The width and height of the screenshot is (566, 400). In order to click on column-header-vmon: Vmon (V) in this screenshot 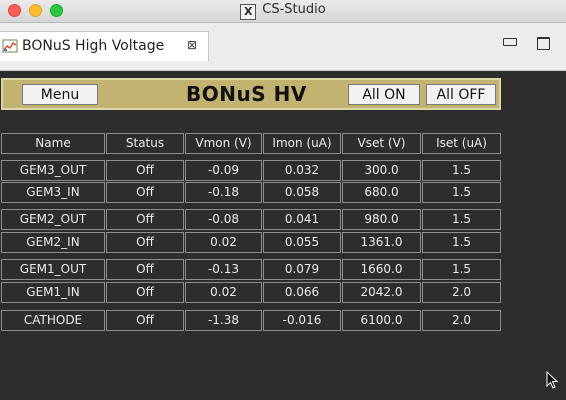, I will do `click(223, 143)`.